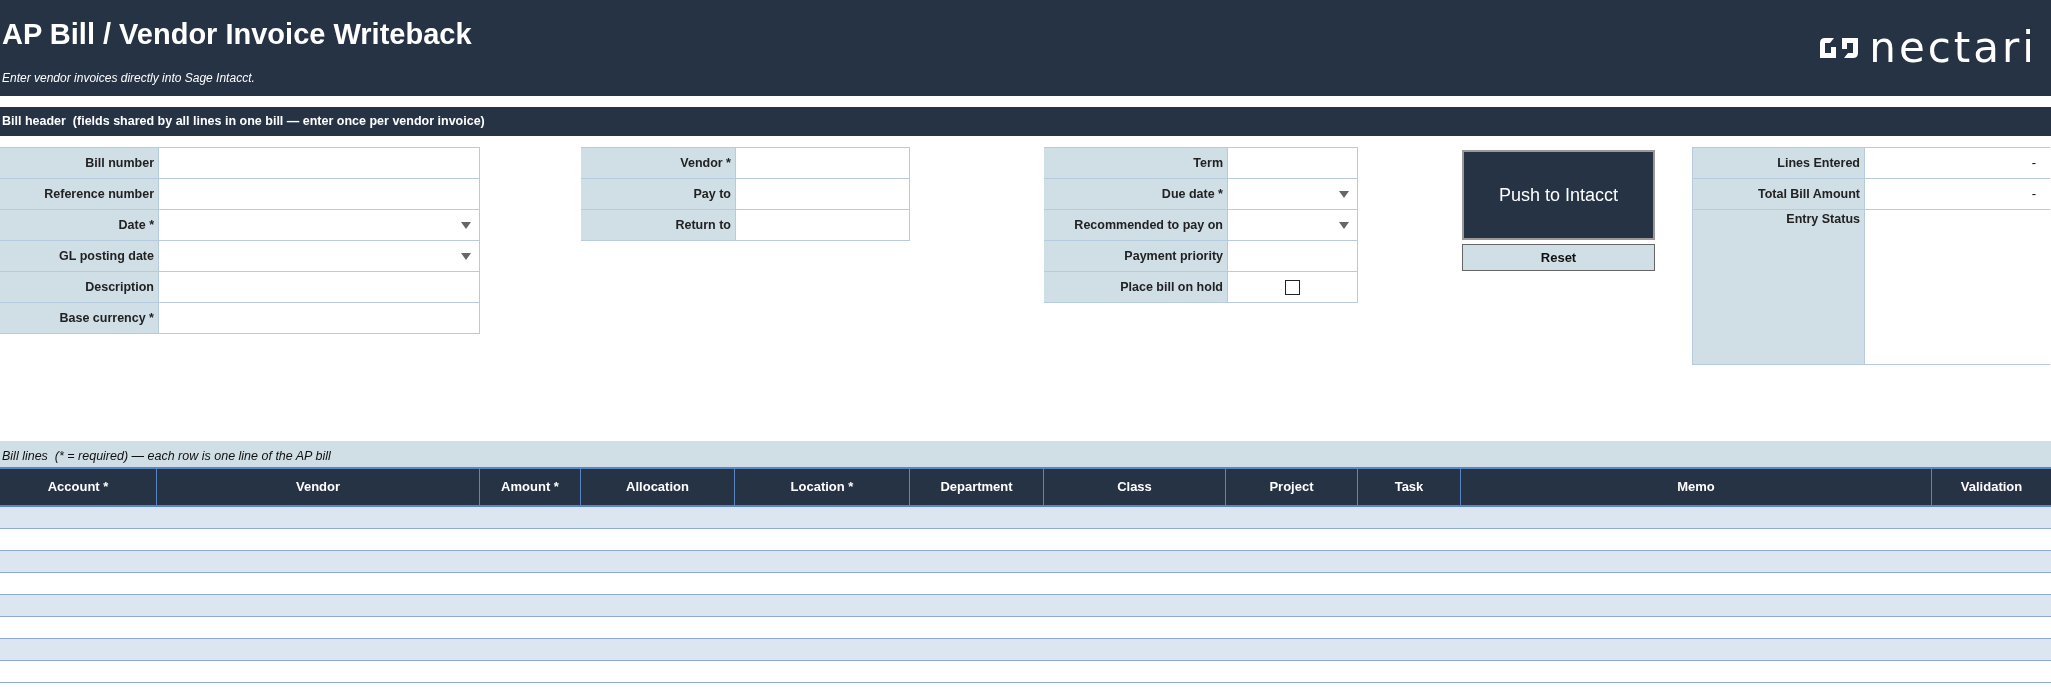 The width and height of the screenshot is (2051, 689). Describe the element at coordinates (1135, 225) in the screenshot. I see `field-label: Recommended to pay on` at that location.